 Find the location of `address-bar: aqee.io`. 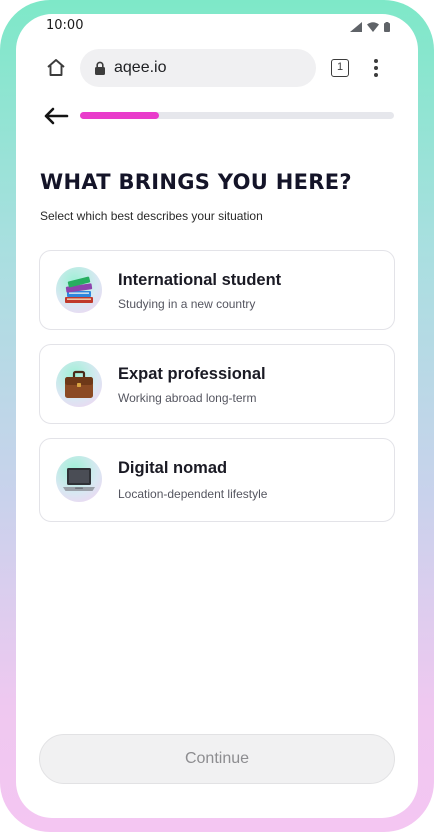

address-bar: aqee.io is located at coordinates (198, 68).